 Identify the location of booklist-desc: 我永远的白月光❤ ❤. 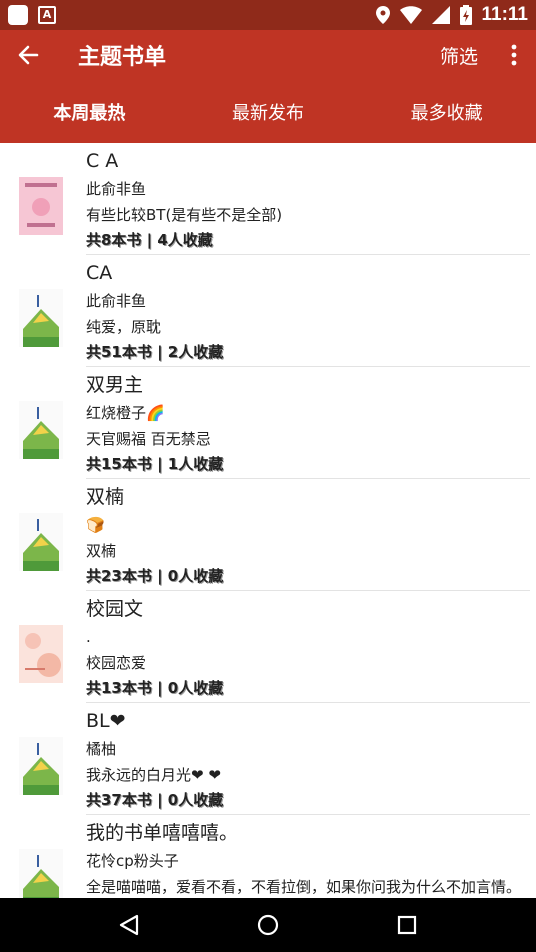
(153, 775).